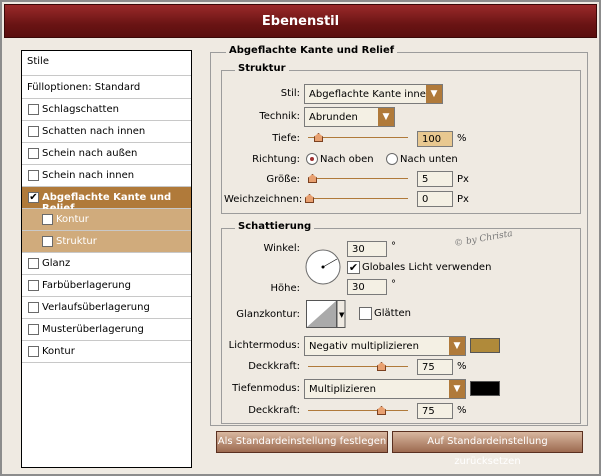  I want to click on groesse-label: Größe:, so click(283, 179).